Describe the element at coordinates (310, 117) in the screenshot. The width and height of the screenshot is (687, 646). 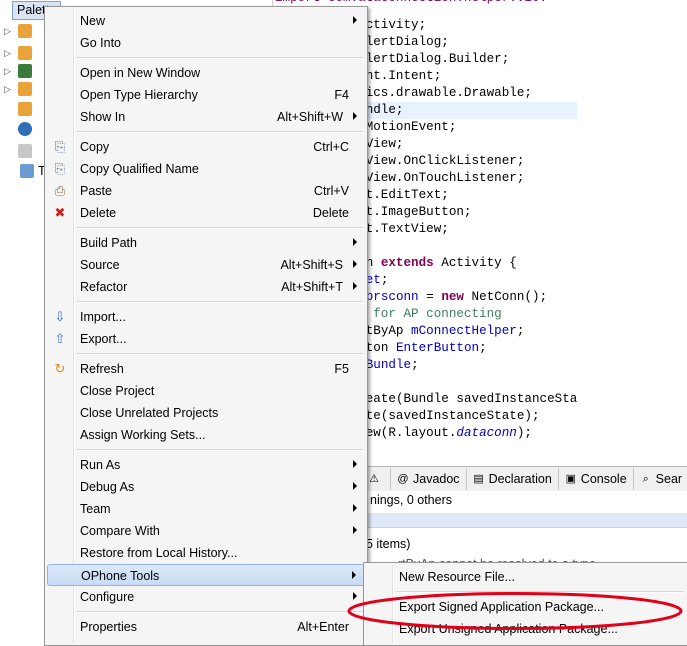
I see `menu-item-shortcut: Alt+Shift+W` at that location.